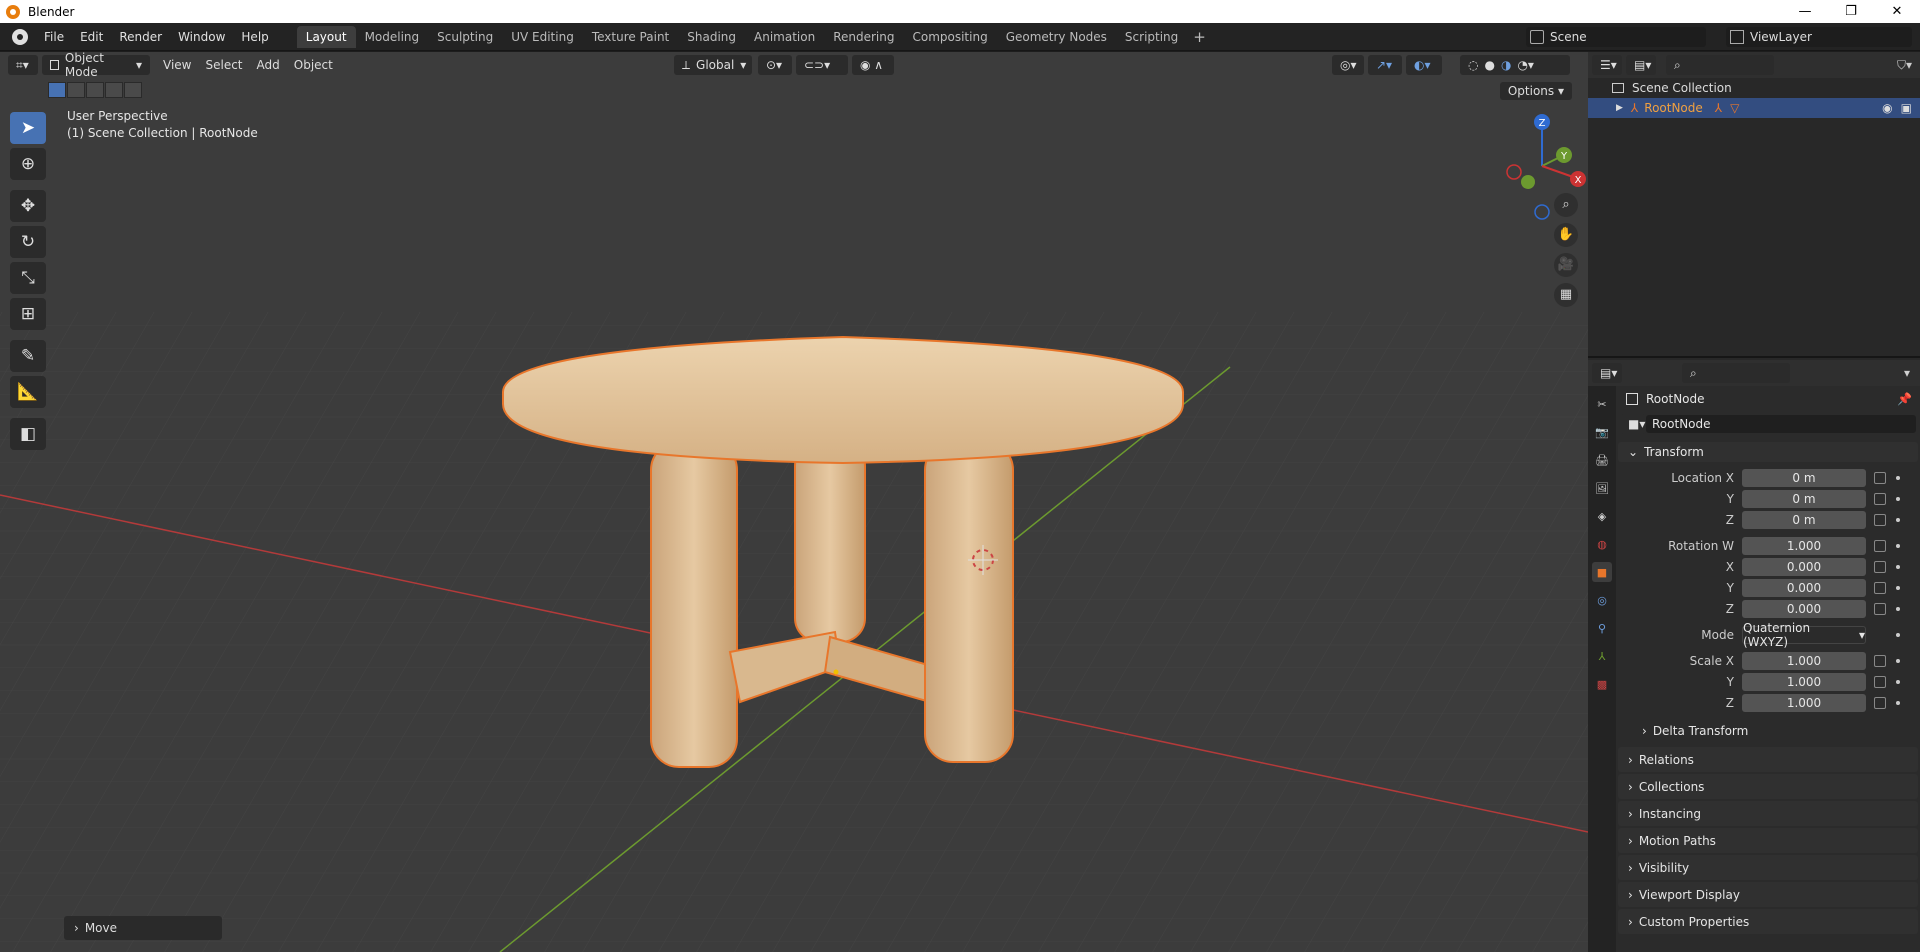 This screenshot has height=952, width=1920. What do you see at coordinates (775, 65) in the screenshot?
I see `pivot-dropdown: ⊙▾` at bounding box center [775, 65].